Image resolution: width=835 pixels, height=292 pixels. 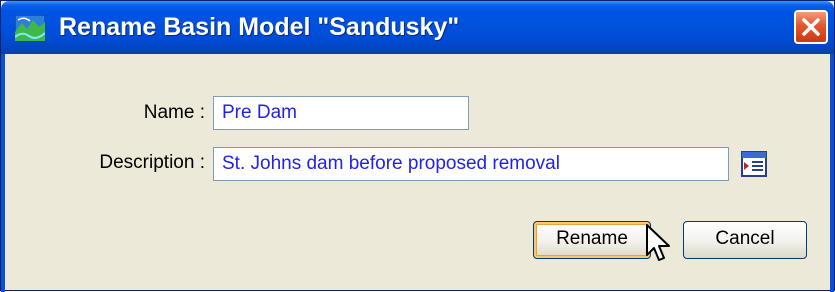 I want to click on window-border-right, so click(x=832, y=173).